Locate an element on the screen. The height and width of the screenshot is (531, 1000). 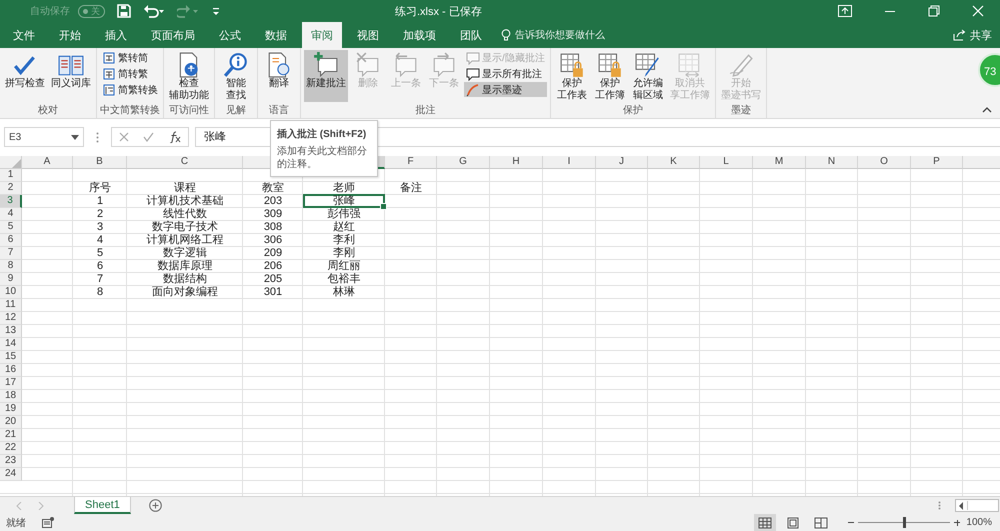
autosave-label: 自动保存 is located at coordinates (50, 11).